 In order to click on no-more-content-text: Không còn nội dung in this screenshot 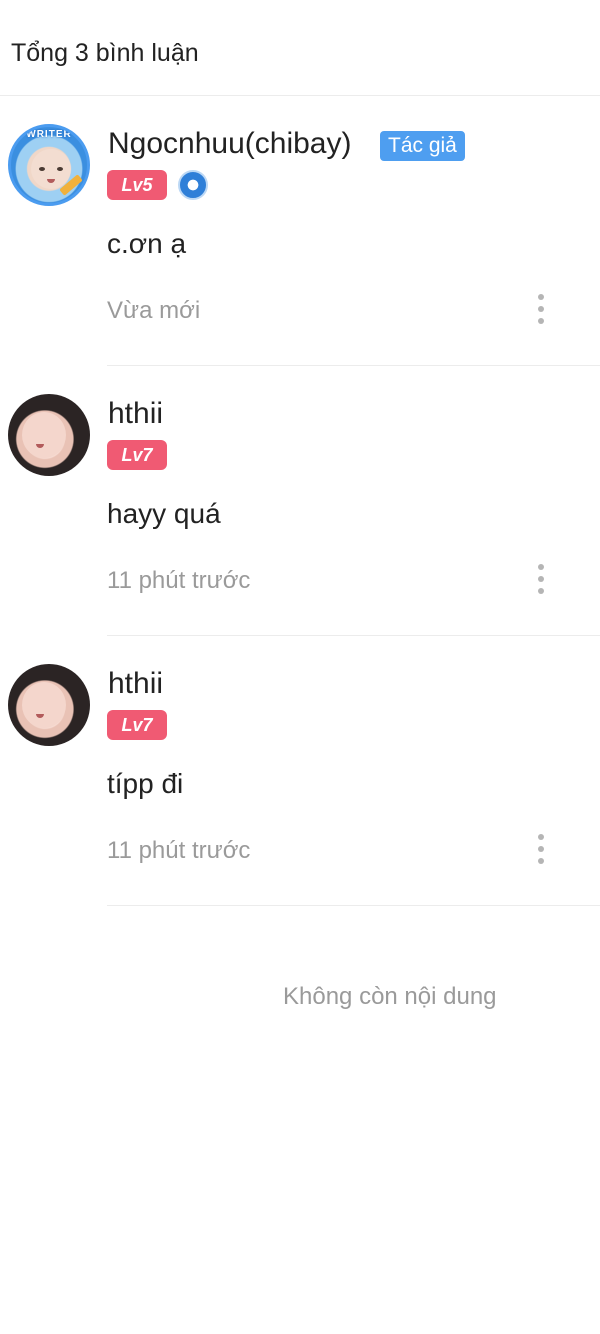, I will do `click(390, 996)`.